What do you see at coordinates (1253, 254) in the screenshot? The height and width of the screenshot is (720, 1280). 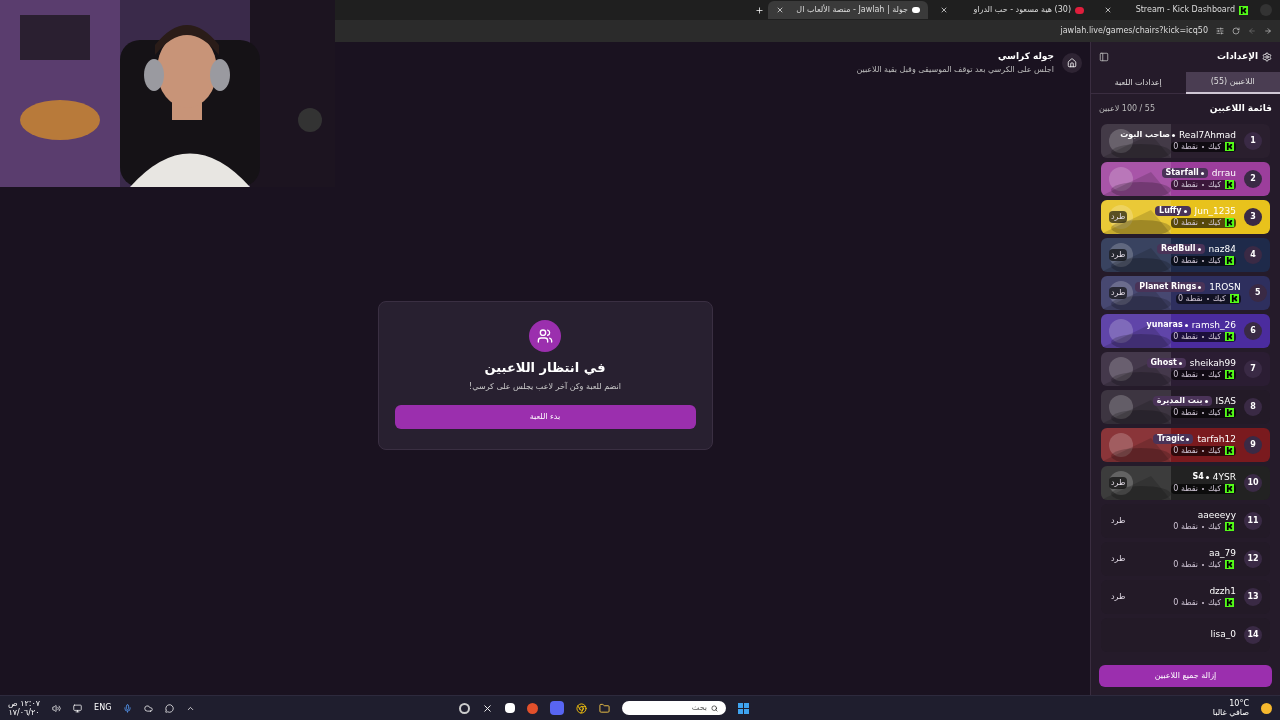 I see `rank-number: 4` at bounding box center [1253, 254].